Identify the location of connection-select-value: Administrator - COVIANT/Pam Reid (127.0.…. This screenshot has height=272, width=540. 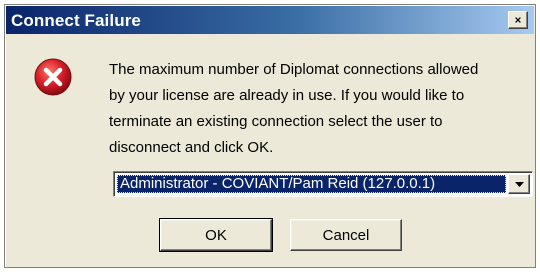
(311, 184).